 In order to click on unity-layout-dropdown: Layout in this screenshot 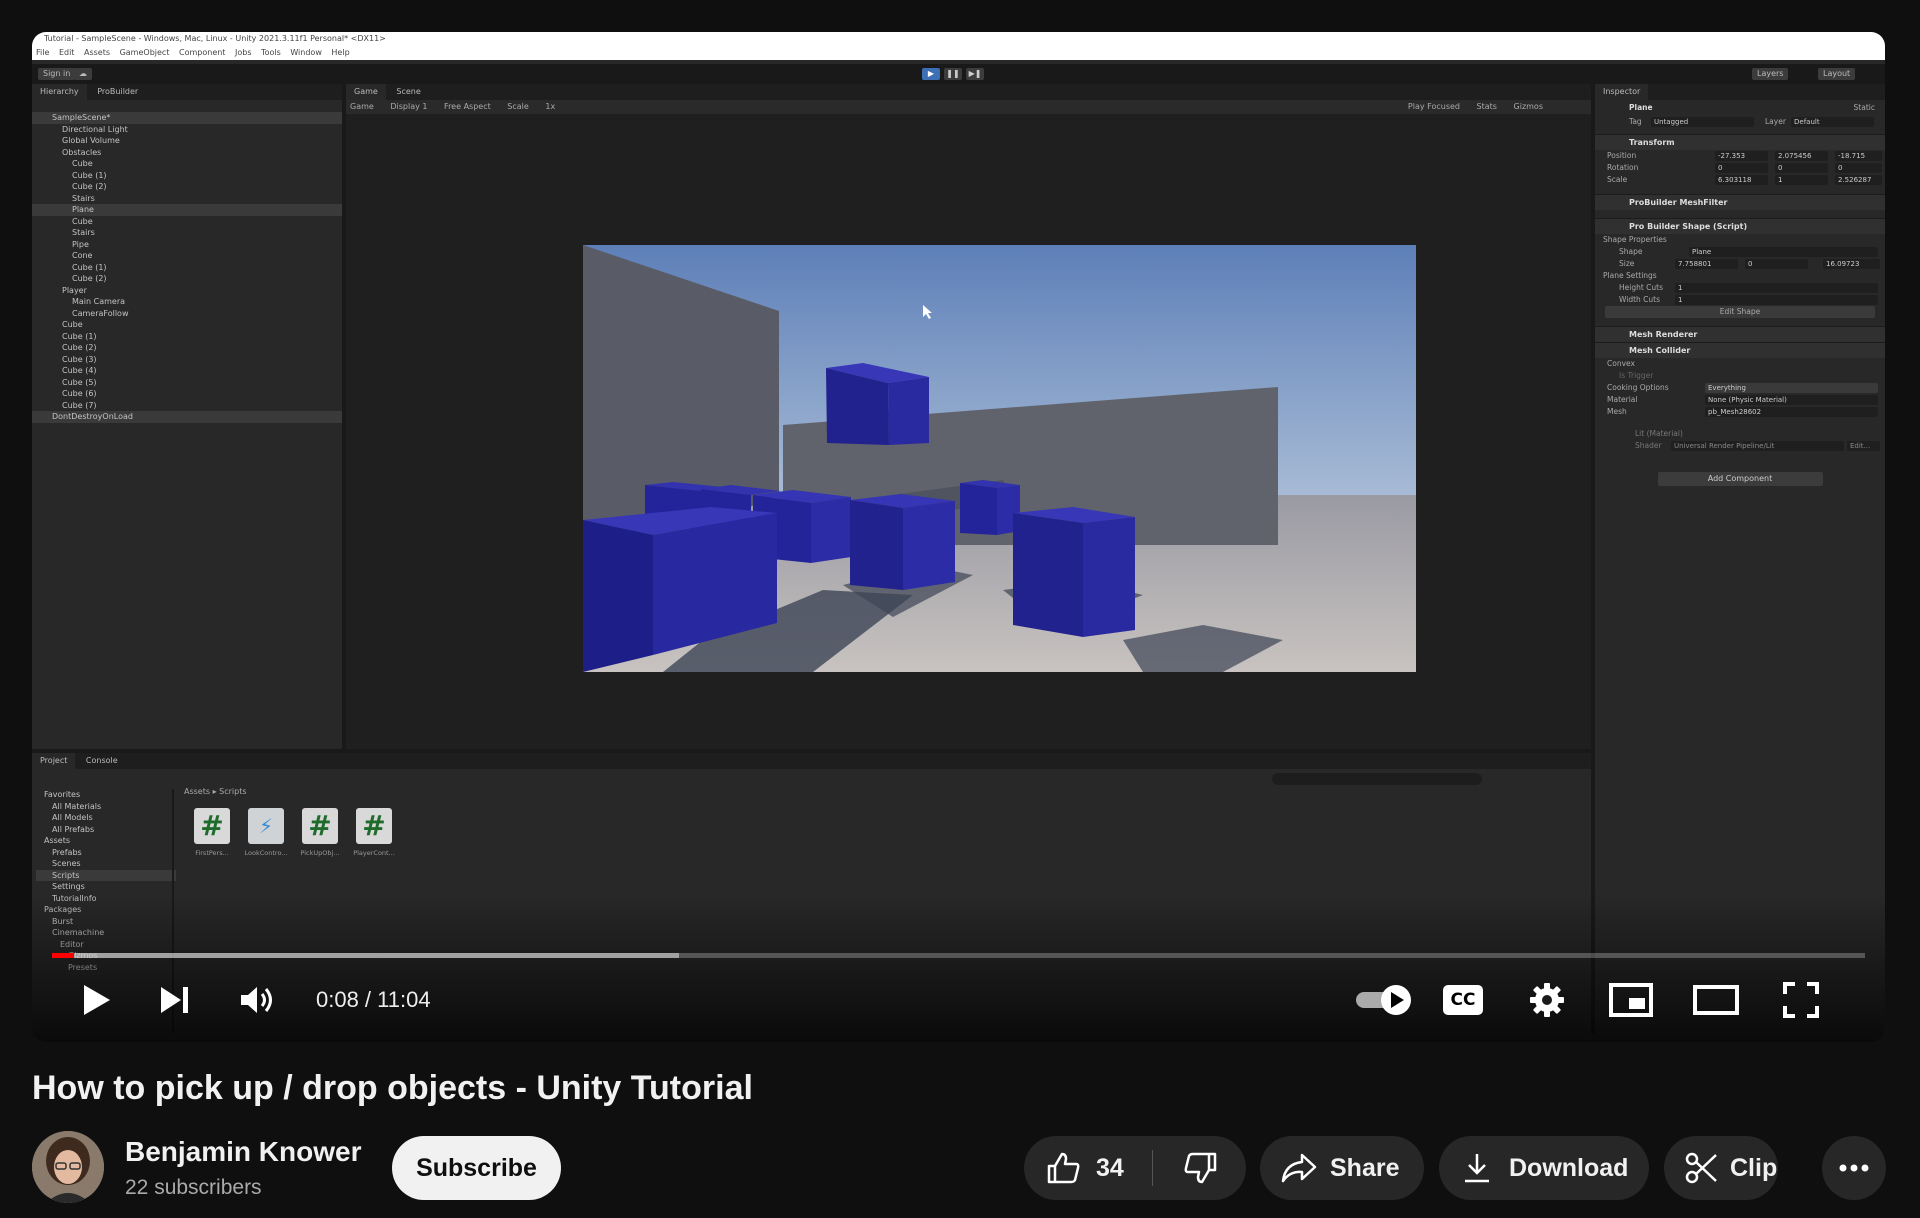, I will do `click(1837, 74)`.